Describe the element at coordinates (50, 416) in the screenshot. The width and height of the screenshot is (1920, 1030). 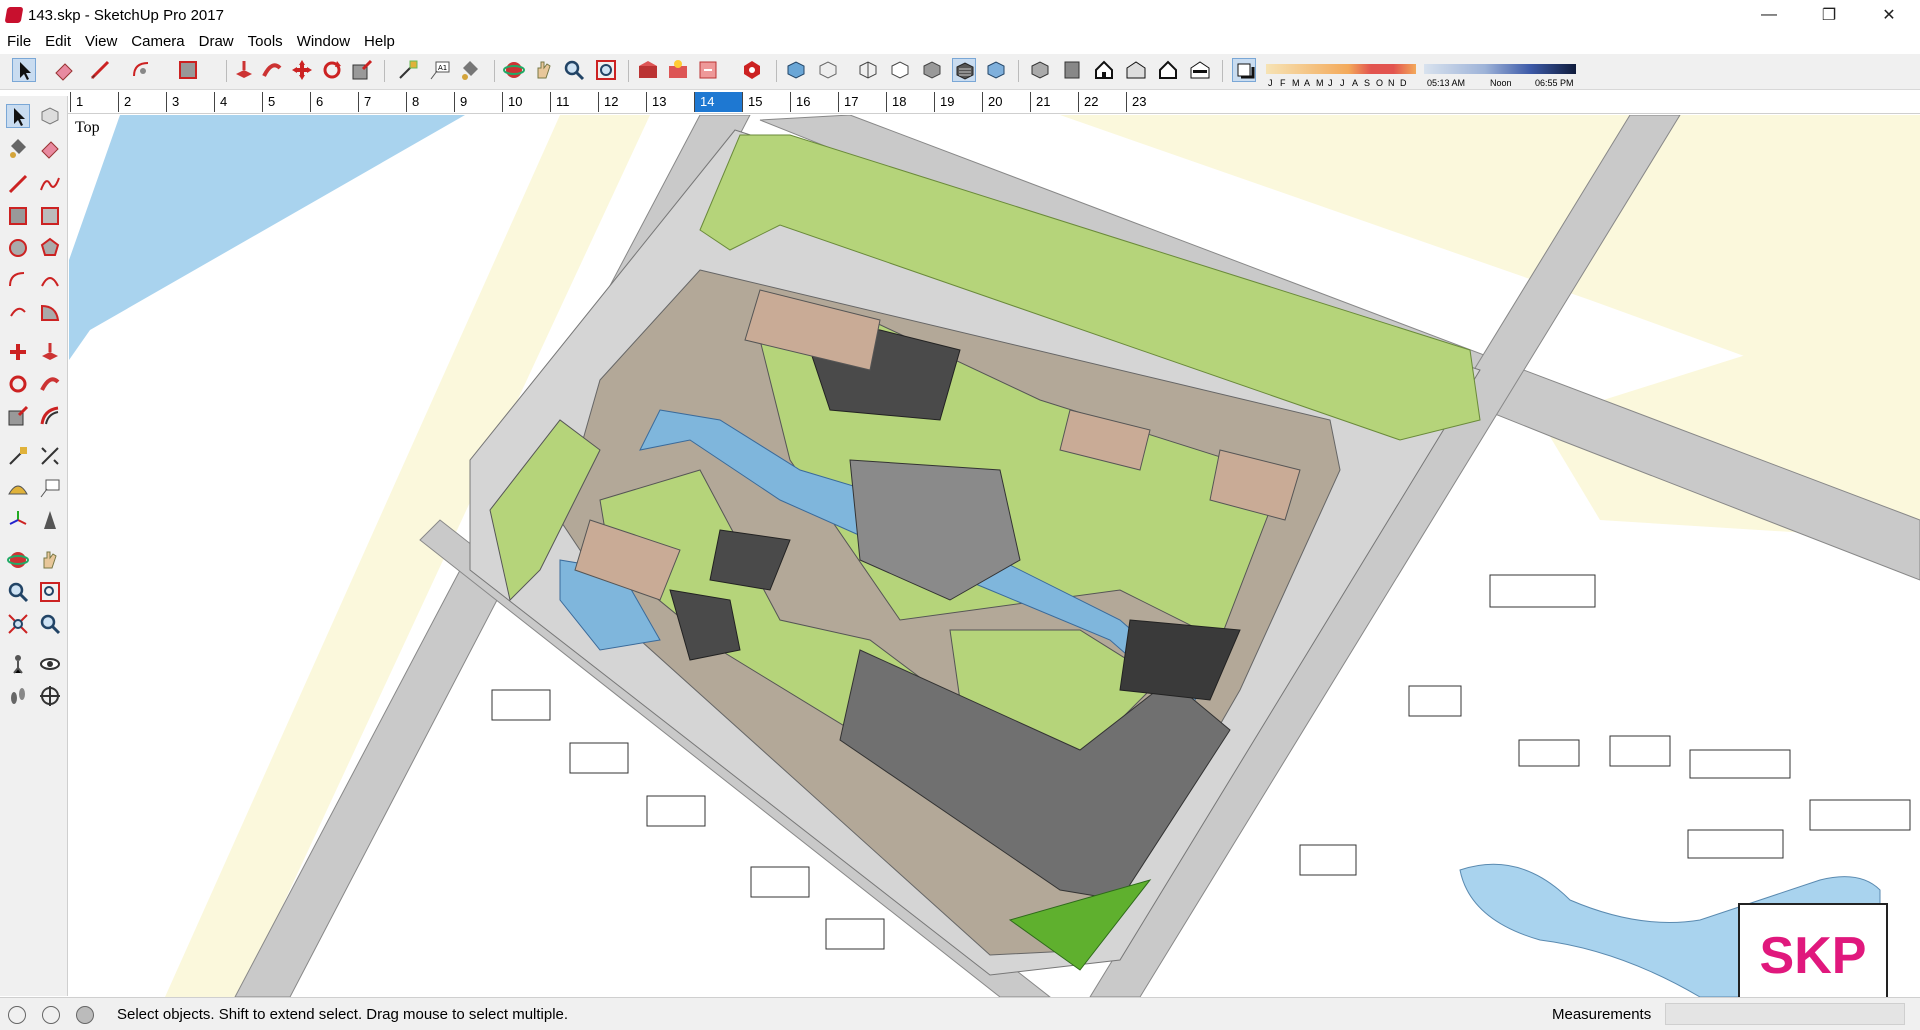
I see `offset-tool-icon` at that location.